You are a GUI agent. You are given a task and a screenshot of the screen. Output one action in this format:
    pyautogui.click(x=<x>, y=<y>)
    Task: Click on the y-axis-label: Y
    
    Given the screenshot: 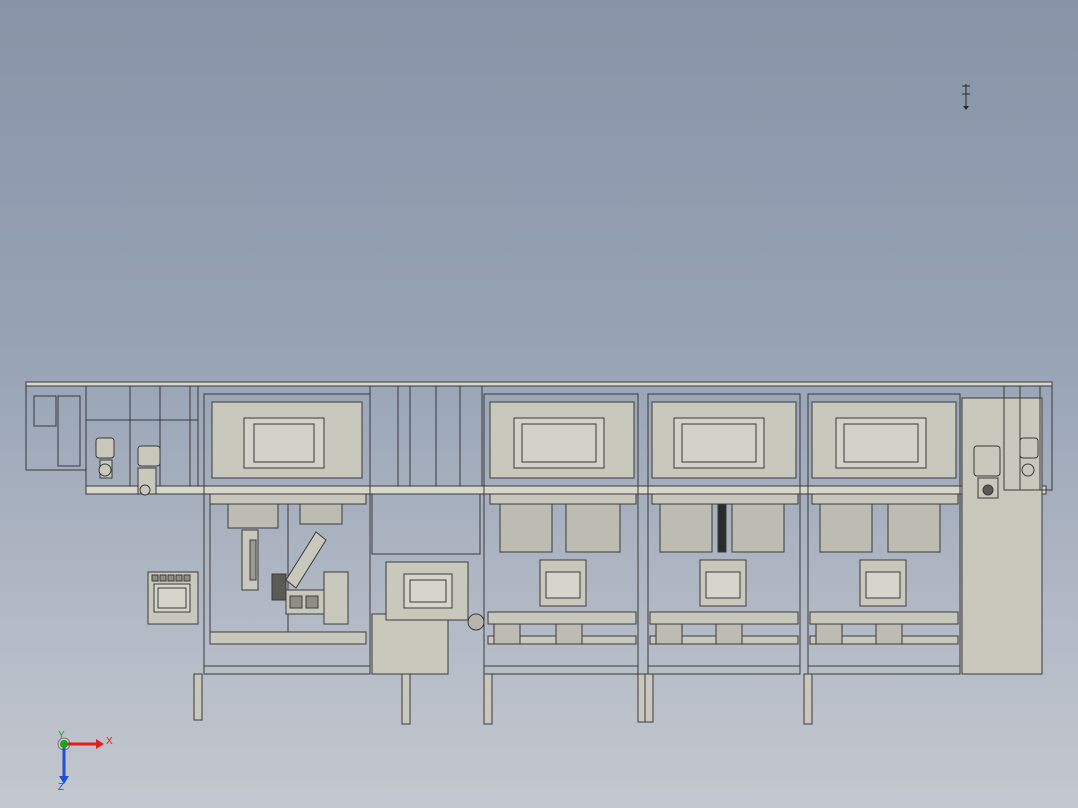 What is the action you would take?
    pyautogui.click(x=61, y=735)
    